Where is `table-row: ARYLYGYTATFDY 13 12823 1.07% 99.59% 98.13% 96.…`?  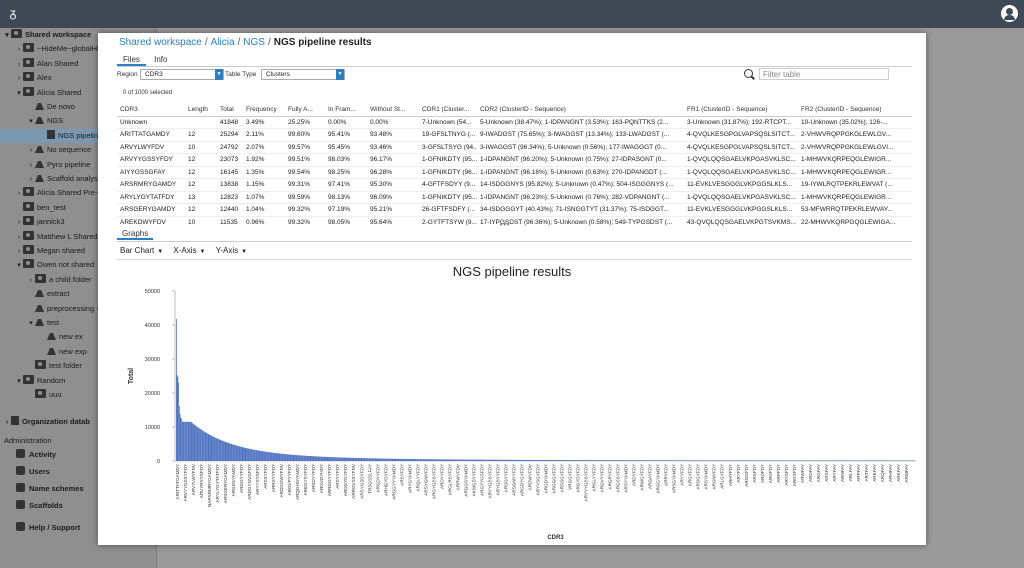 table-row: ARYLYGYTATFDY 13 12823 1.07% 99.59% 98.13% 96.… is located at coordinates (514, 197).